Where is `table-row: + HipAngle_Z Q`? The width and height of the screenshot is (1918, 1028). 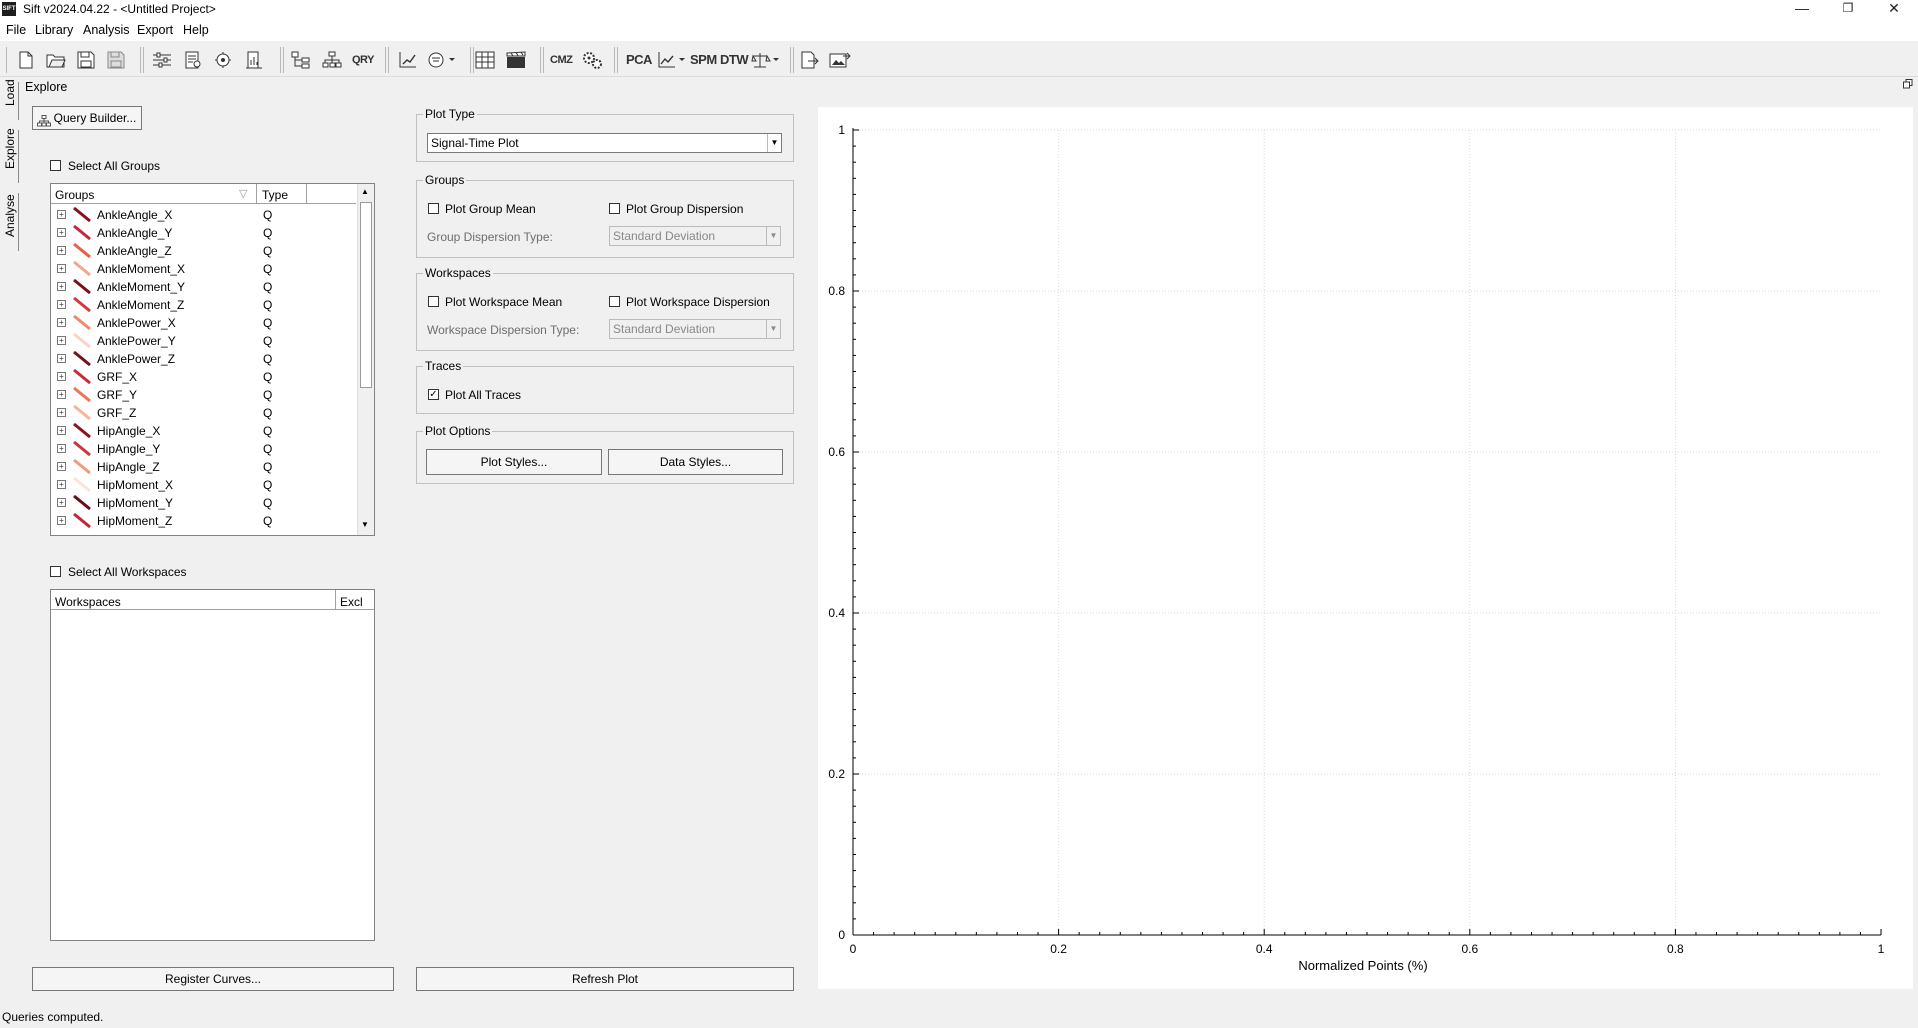
table-row: + HipAngle_Z Q is located at coordinates (203, 467).